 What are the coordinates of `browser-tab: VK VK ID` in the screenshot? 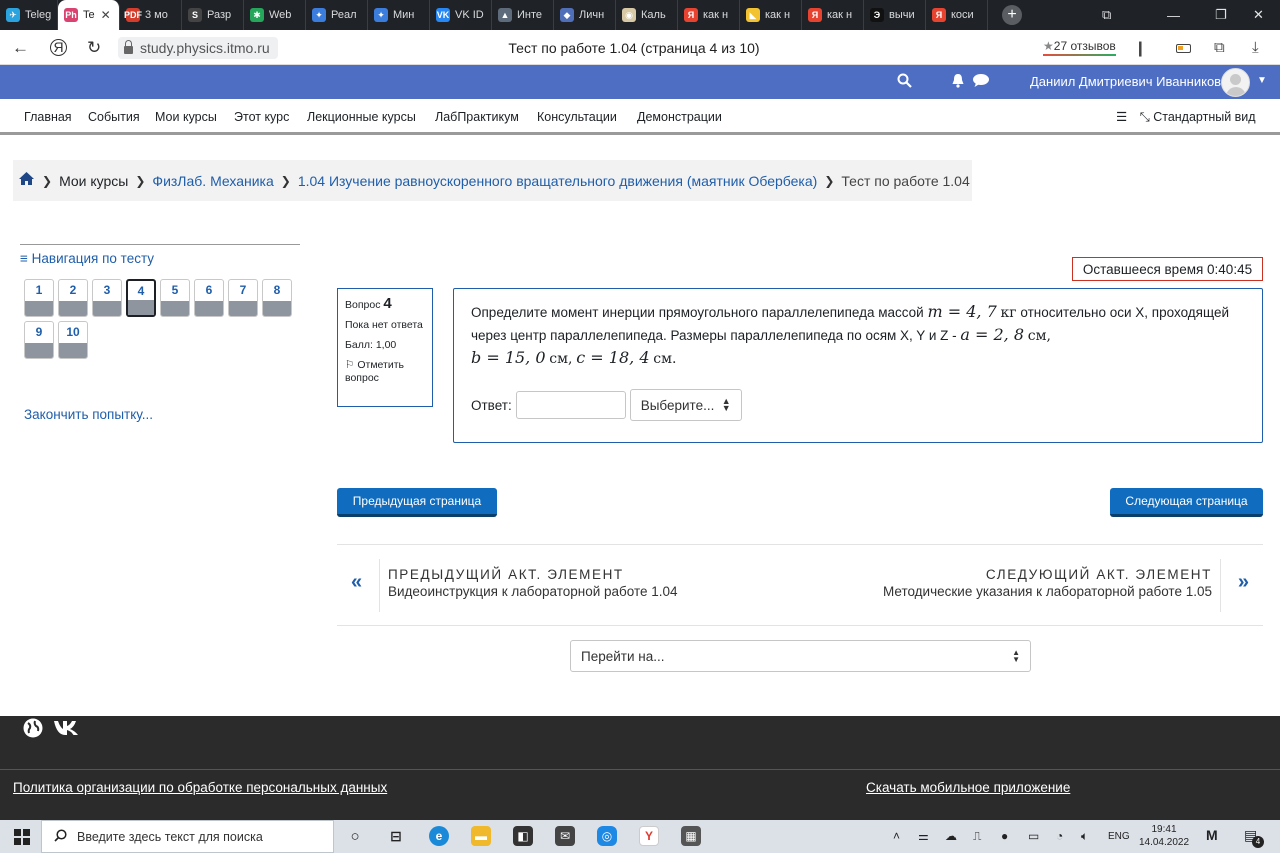 It's located at (461, 15).